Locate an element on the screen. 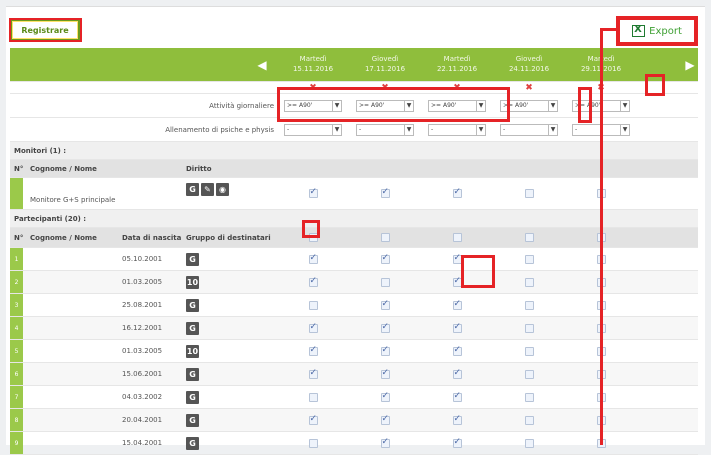 This screenshot has width=711, height=455. participant-row: 4 16.12.2001 G is located at coordinates (354, 328).